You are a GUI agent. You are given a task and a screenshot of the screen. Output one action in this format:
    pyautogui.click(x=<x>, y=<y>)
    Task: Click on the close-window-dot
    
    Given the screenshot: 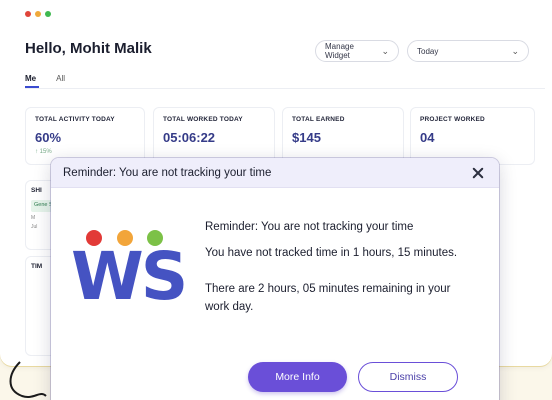 What is the action you would take?
    pyautogui.click(x=28, y=14)
    